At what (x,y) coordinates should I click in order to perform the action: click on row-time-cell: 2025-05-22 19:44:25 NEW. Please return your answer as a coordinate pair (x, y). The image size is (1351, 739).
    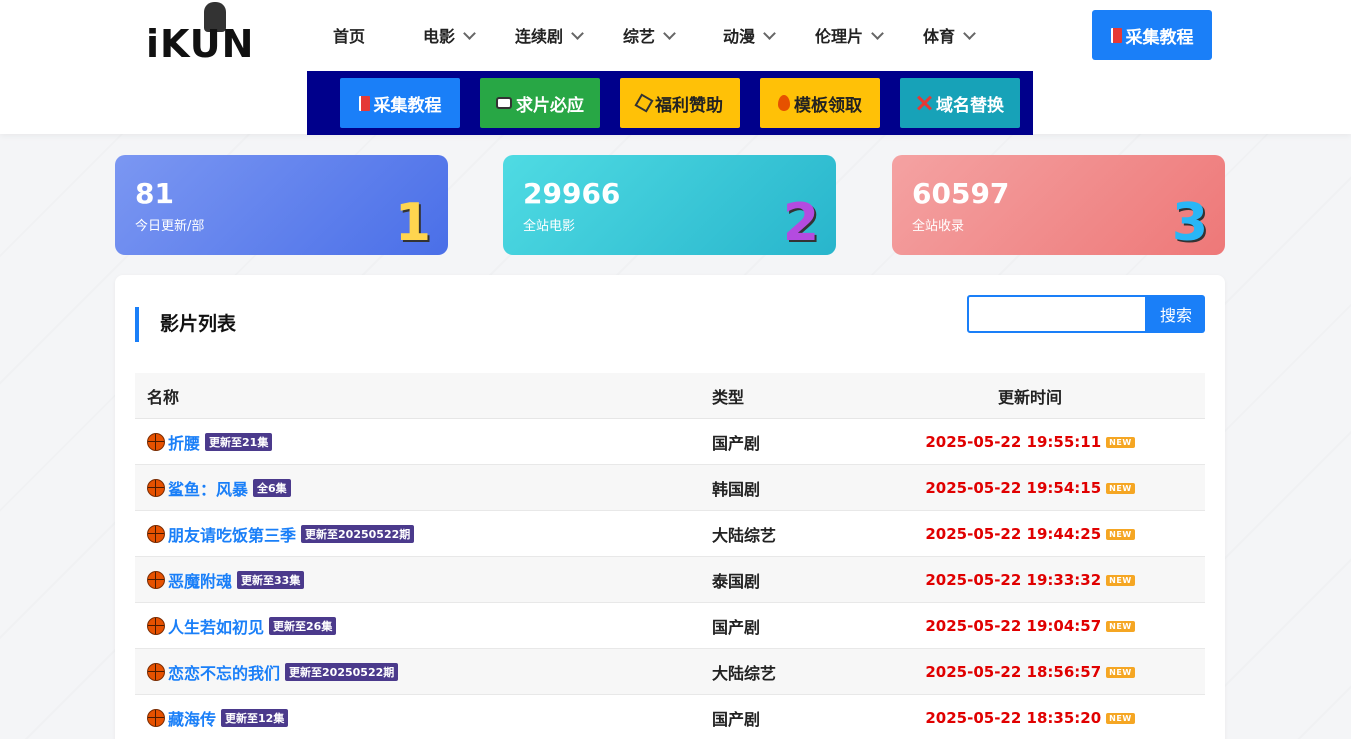
    Looking at the image, I should click on (1030, 534).